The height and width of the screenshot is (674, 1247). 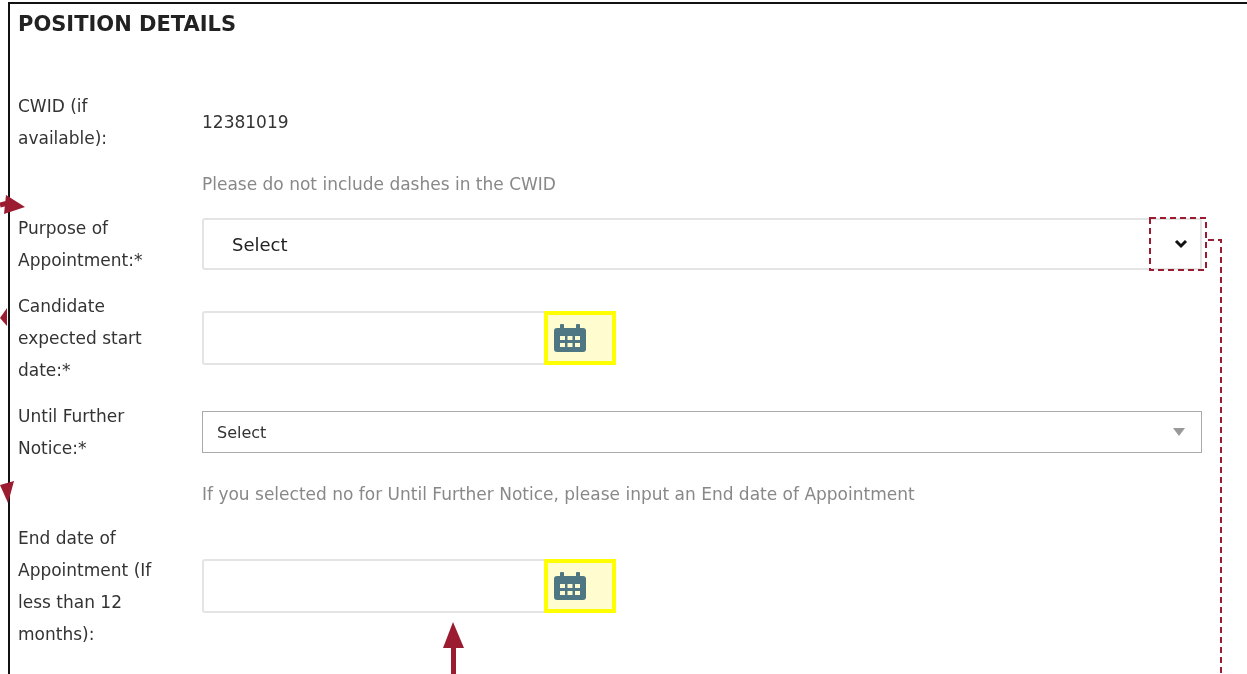 What do you see at coordinates (63, 122) in the screenshot?
I see `field-label: CWID (if available):` at bounding box center [63, 122].